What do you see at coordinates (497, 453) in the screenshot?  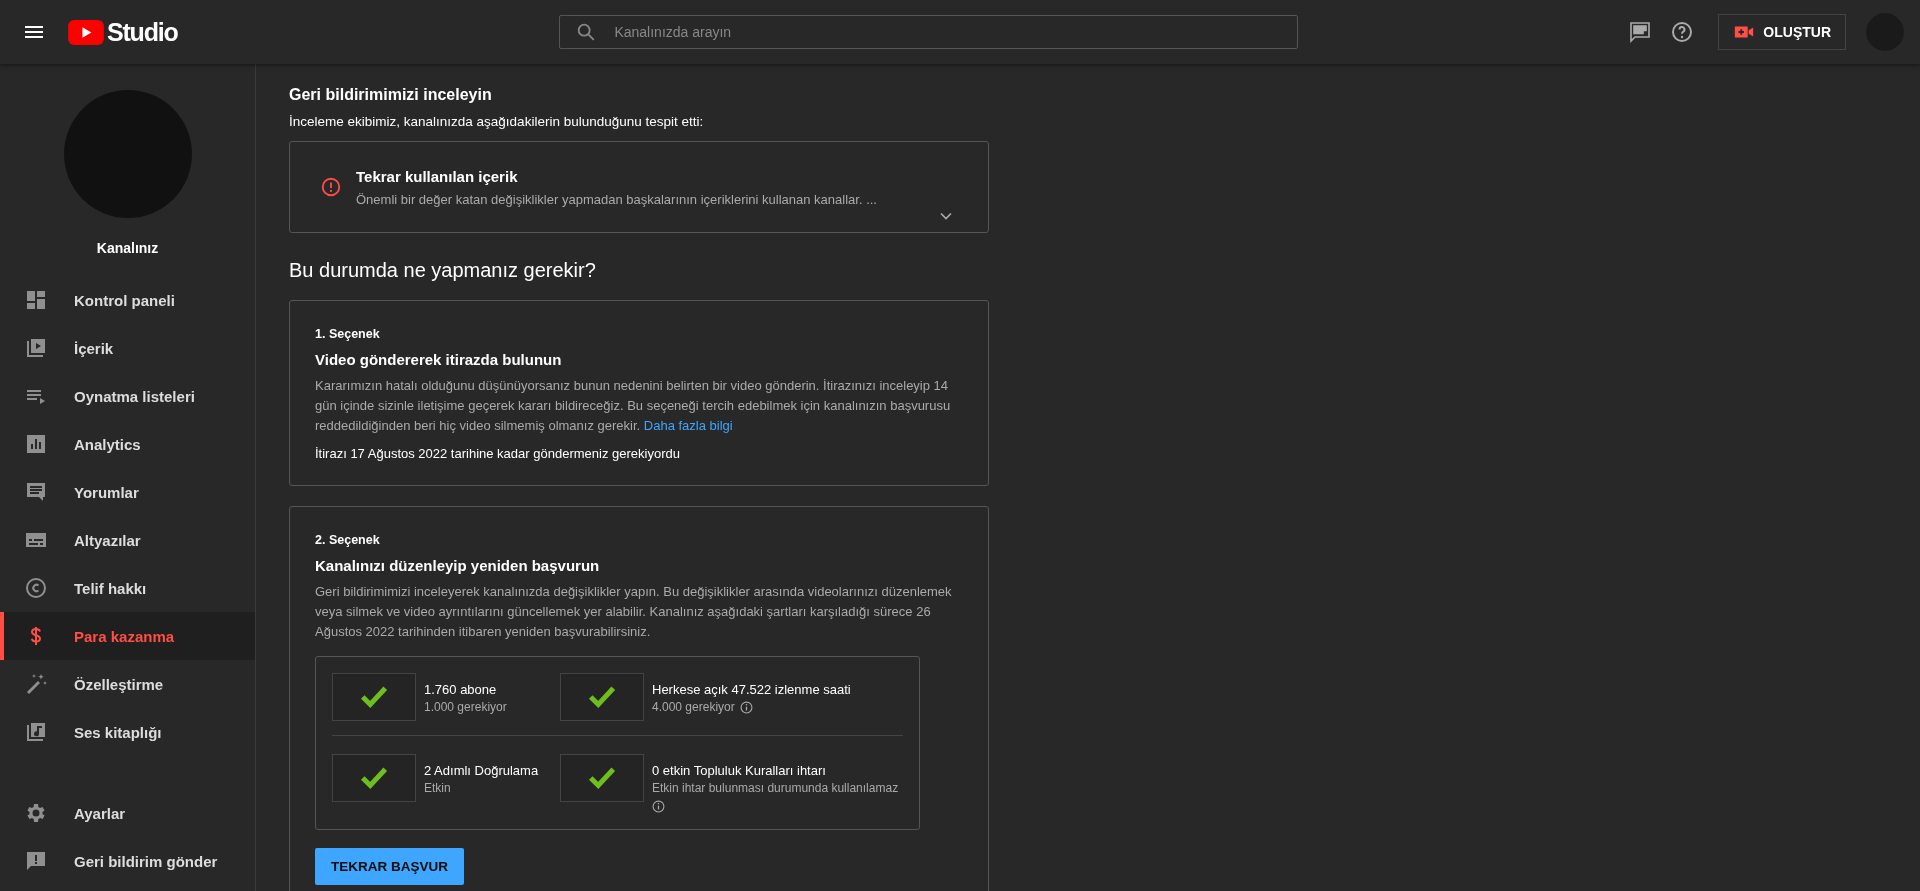 I see `deadline-text: İtirazı 17 Ağustos 2022 tarihine kadar göndermeniz gerekiyordu` at bounding box center [497, 453].